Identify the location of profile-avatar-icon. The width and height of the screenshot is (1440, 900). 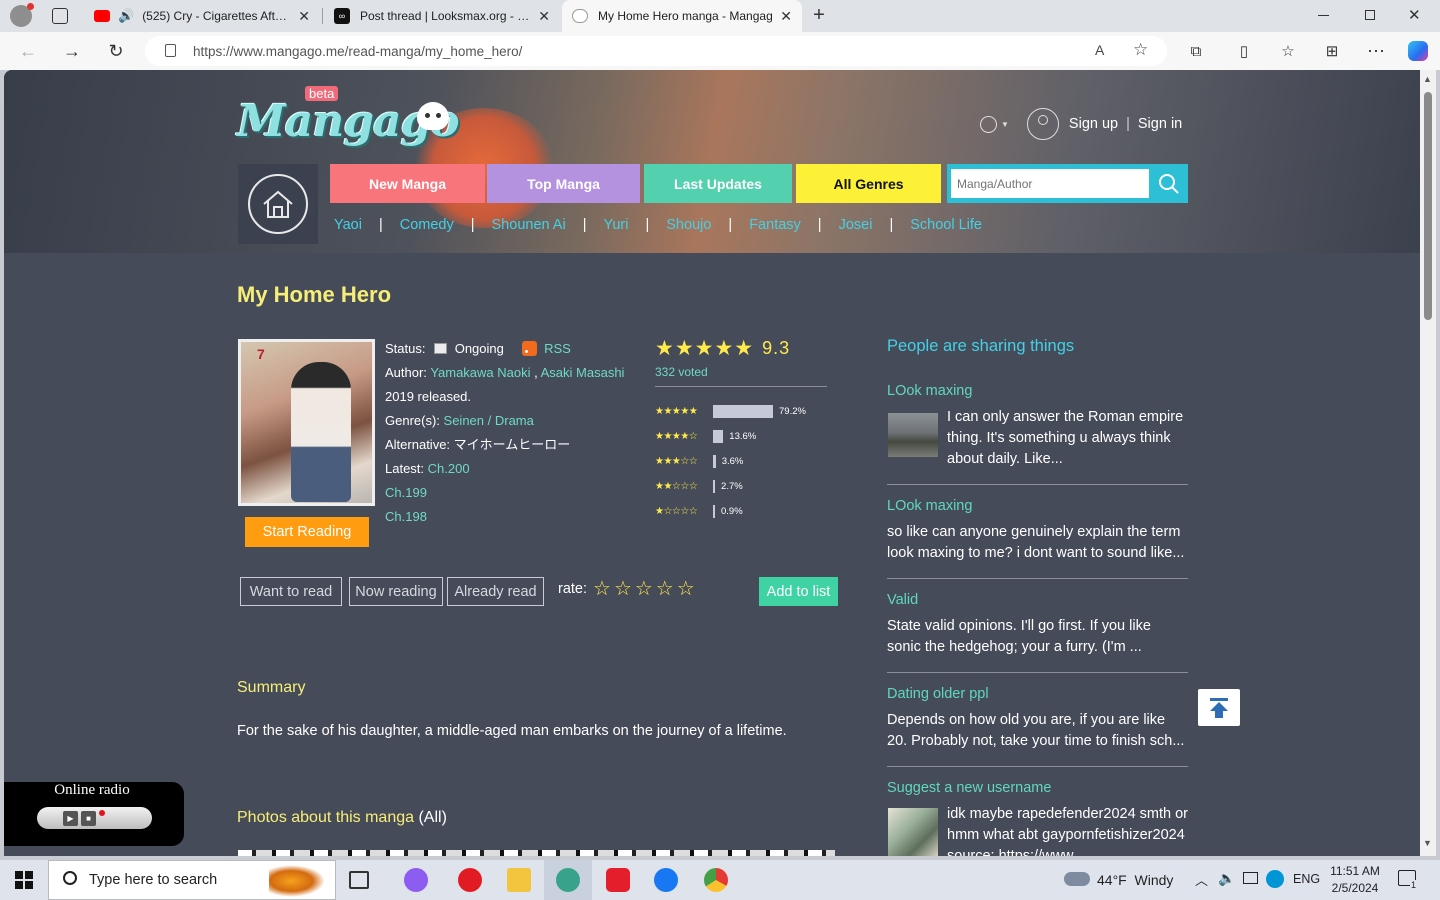
(22, 15).